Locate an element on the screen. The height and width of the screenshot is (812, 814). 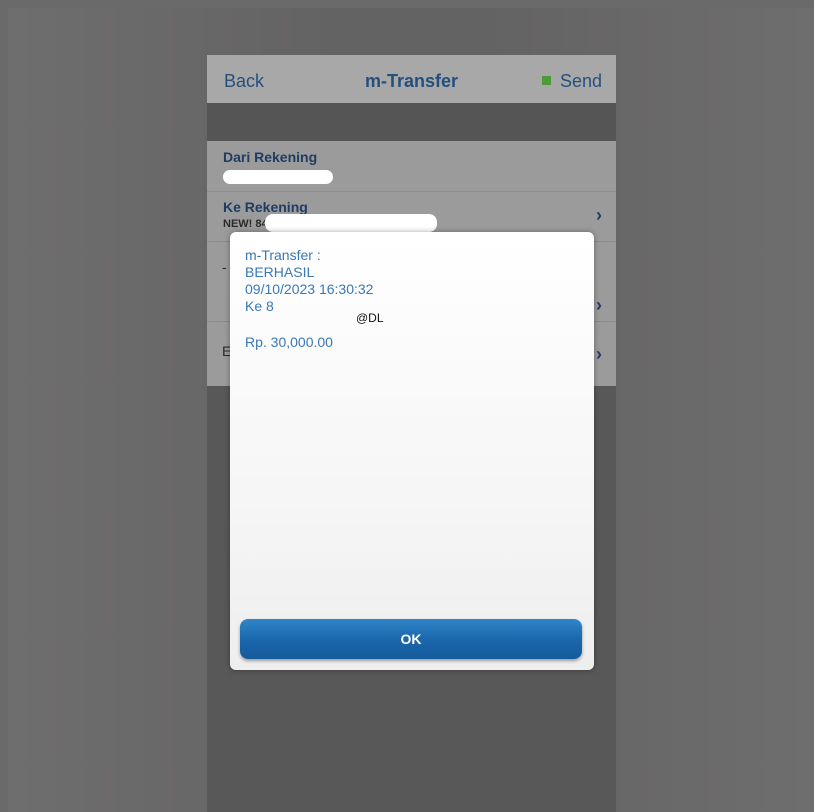
to-account-value: NEW! 84 is located at coordinates (245, 224).